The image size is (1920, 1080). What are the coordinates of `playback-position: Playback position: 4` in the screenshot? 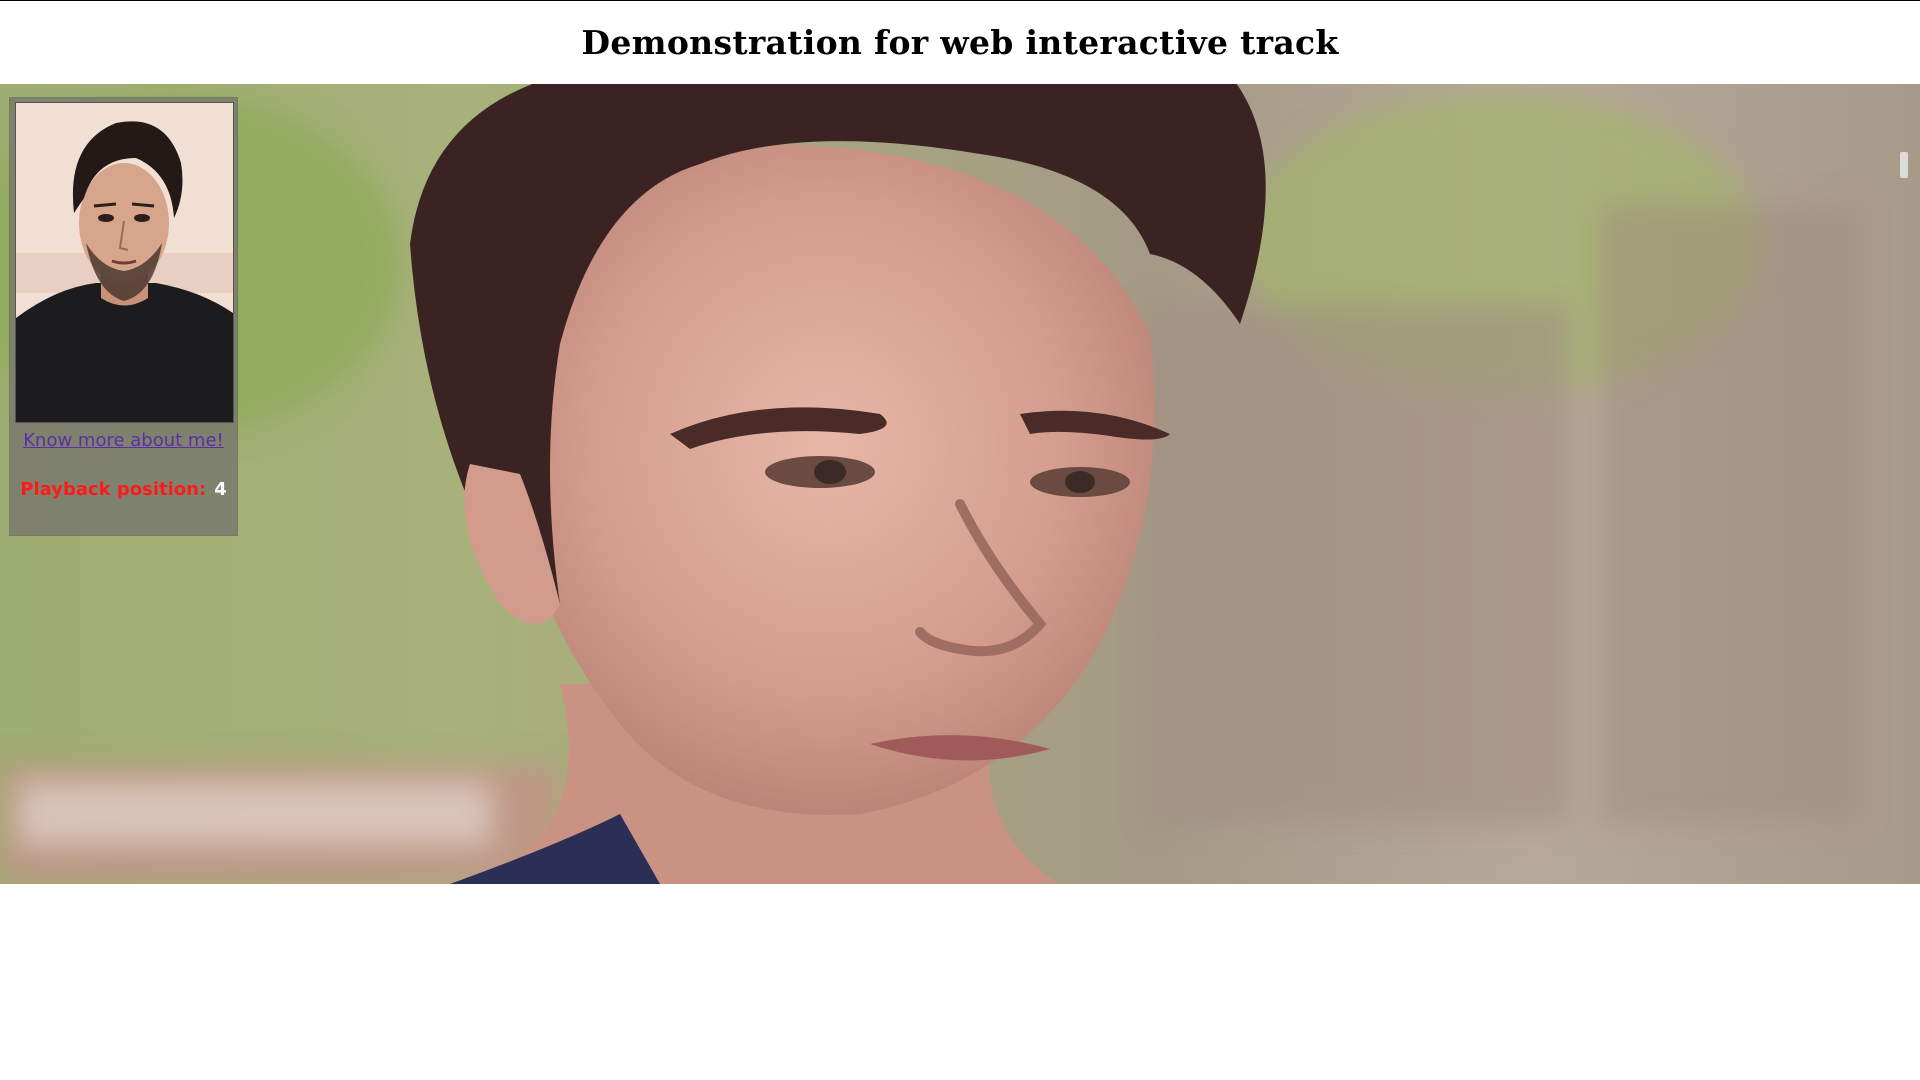 It's located at (123, 489).